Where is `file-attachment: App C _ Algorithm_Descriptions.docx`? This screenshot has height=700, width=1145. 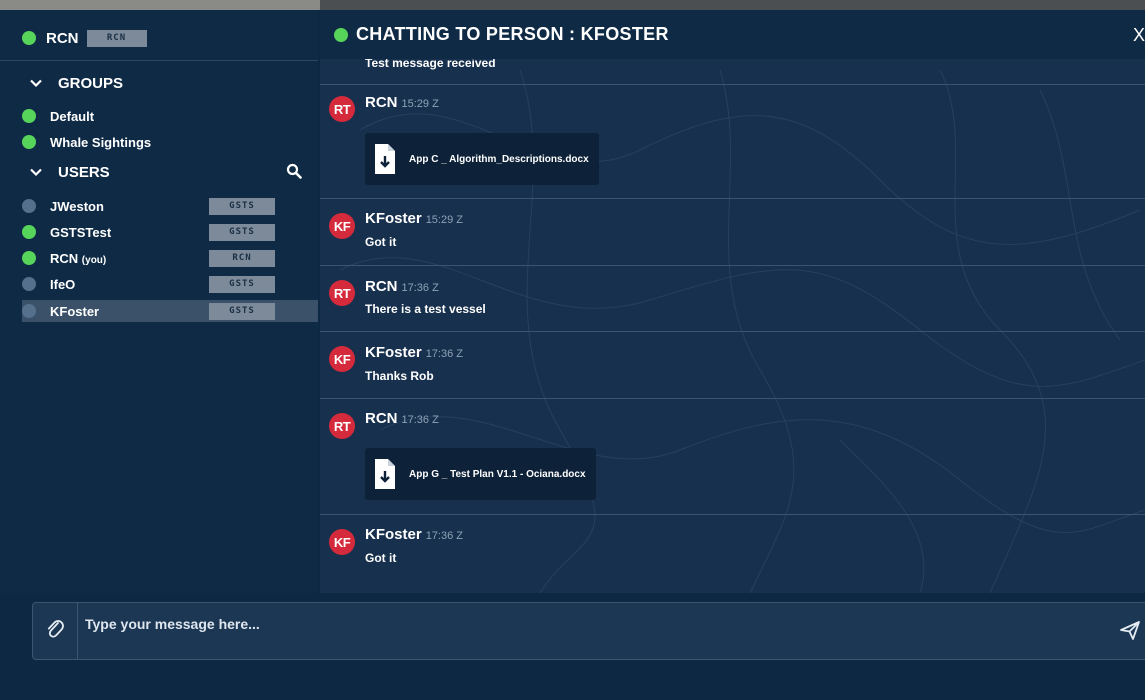
file-attachment: App C _ Algorithm_Descriptions.docx is located at coordinates (482, 159).